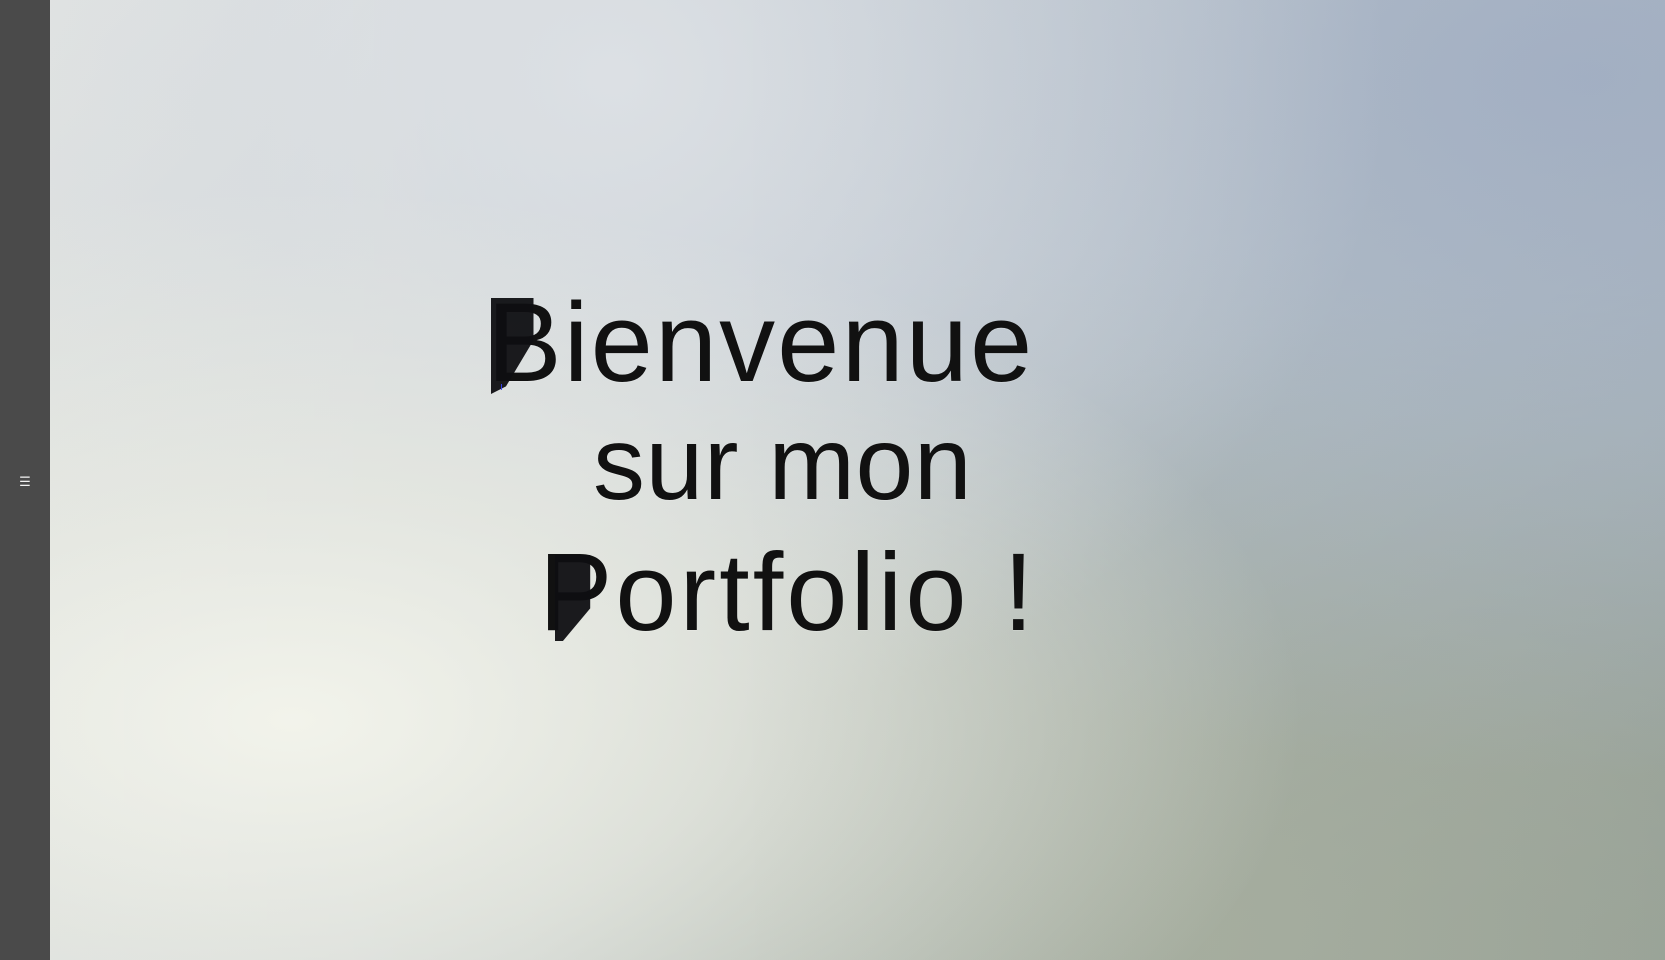  Describe the element at coordinates (788, 592) in the screenshot. I see `welcome-line-3-text: Portfolio !` at that location.